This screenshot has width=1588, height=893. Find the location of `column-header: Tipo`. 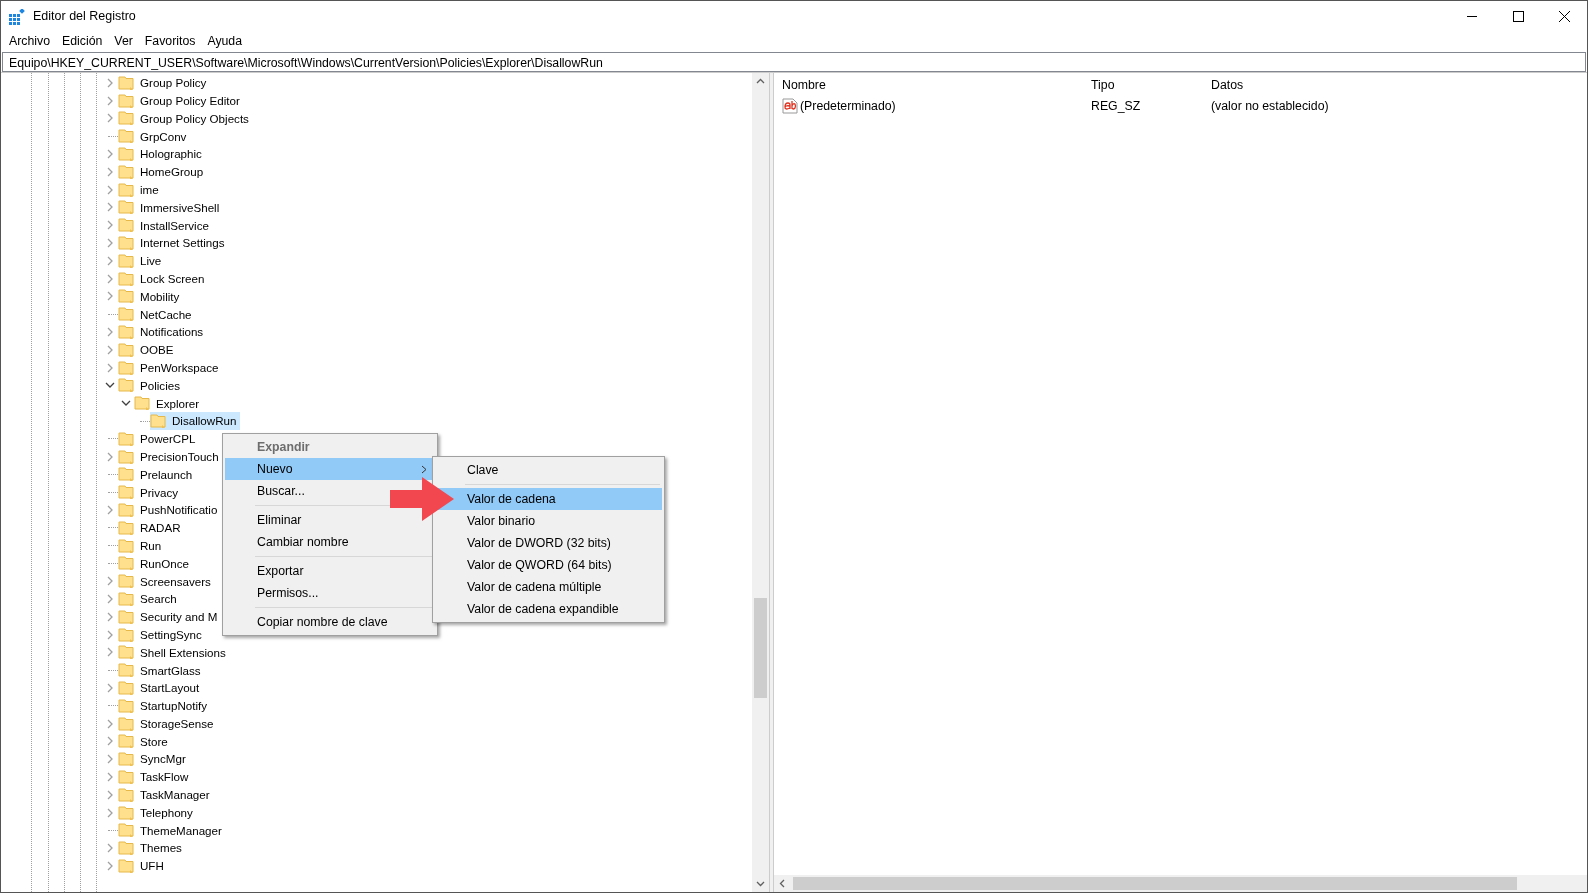

column-header: Tipo is located at coordinates (1151, 85).